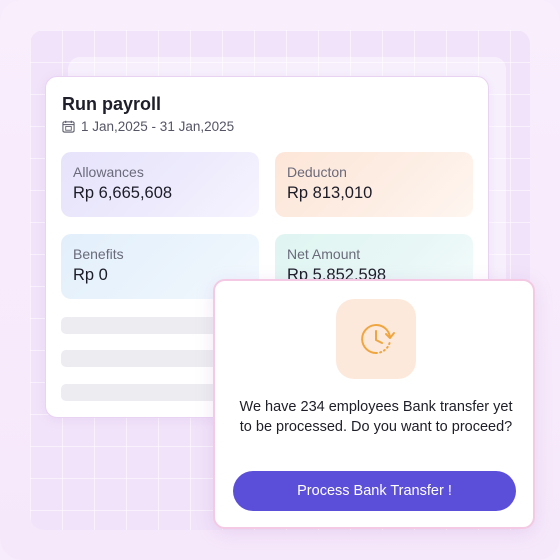 The image size is (560, 560). I want to click on allowances-tile: Allowances Rp 6,665,608, so click(160, 184).